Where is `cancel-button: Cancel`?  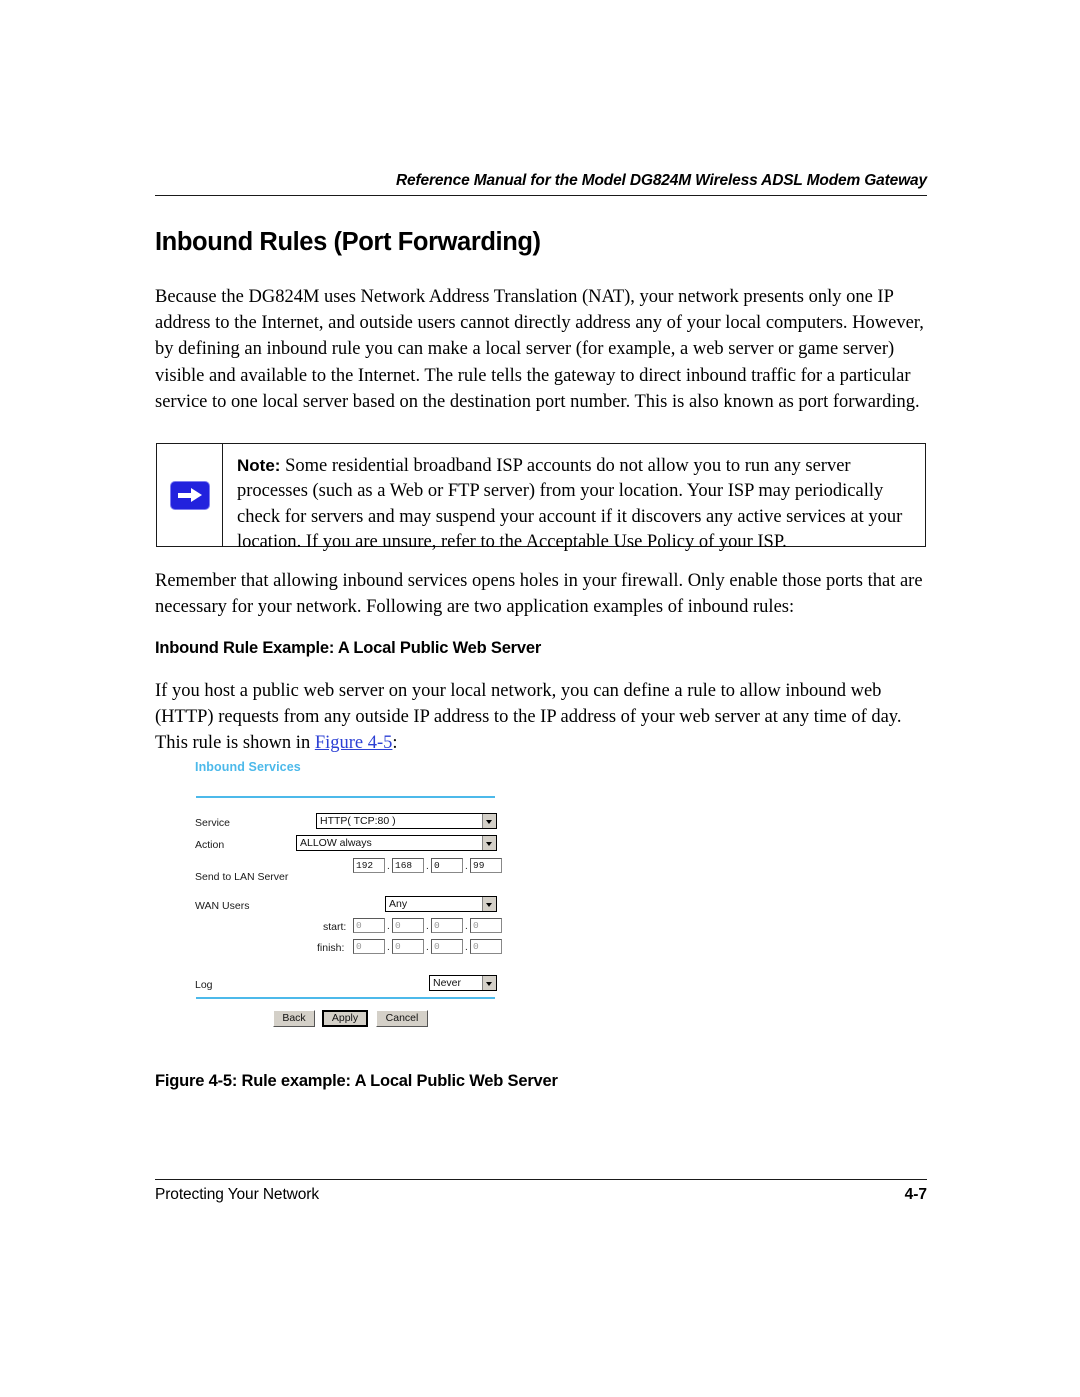
cancel-button: Cancel is located at coordinates (402, 1018).